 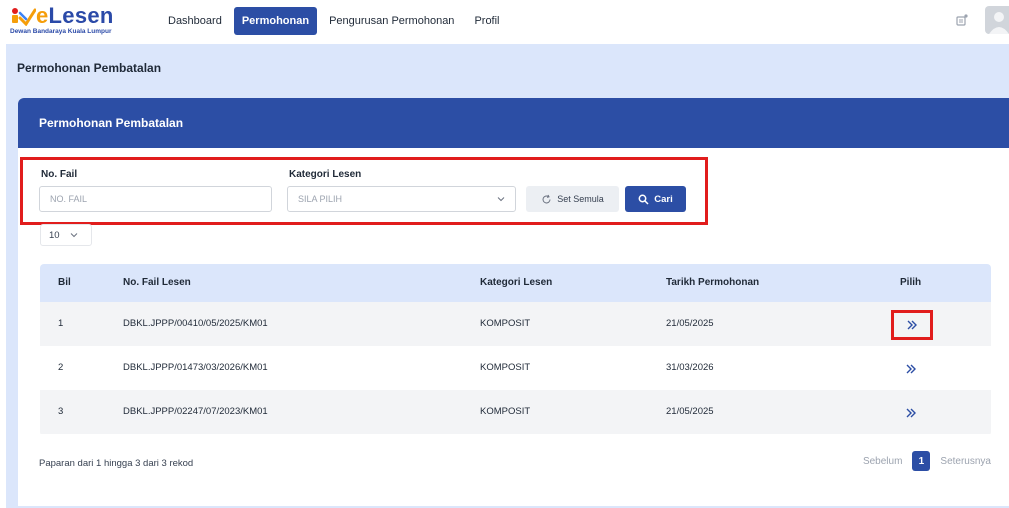 What do you see at coordinates (195, 411) in the screenshot?
I see `cell-no-fail: DBKL.JPPP/02247/07/2023/KM01` at bounding box center [195, 411].